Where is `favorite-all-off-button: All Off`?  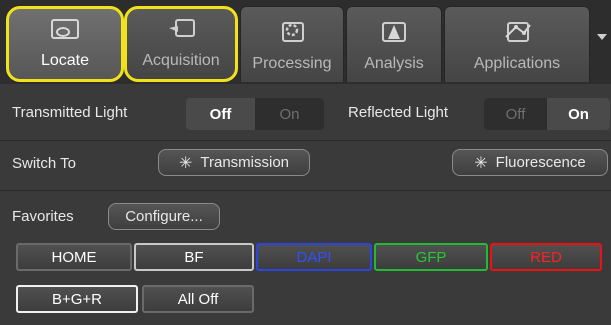
favorite-all-off-button: All Off is located at coordinates (198, 299).